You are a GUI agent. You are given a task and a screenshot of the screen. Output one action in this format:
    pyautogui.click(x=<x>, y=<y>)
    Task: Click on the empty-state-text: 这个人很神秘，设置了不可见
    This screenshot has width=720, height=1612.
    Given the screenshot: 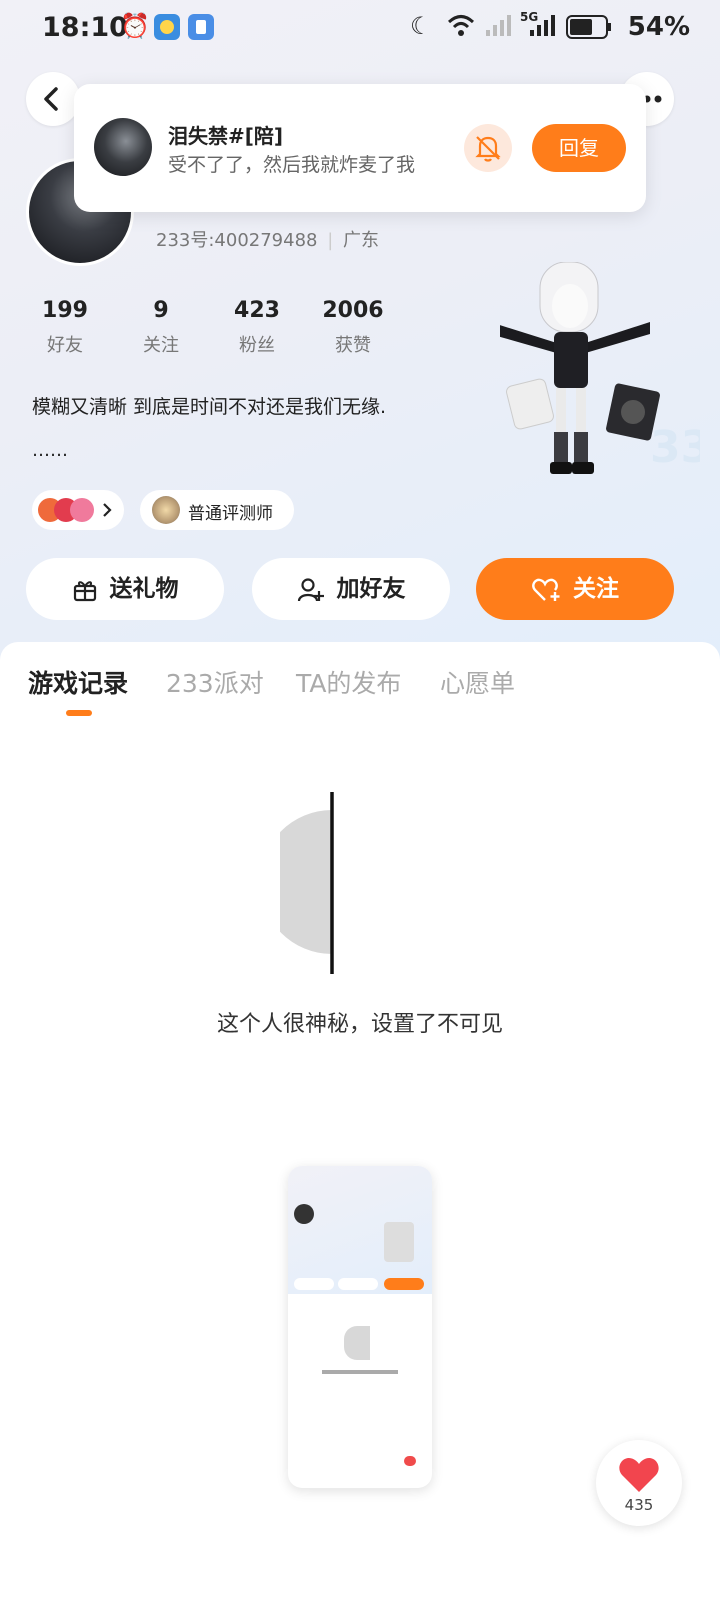 What is the action you would take?
    pyautogui.click(x=359, y=1024)
    